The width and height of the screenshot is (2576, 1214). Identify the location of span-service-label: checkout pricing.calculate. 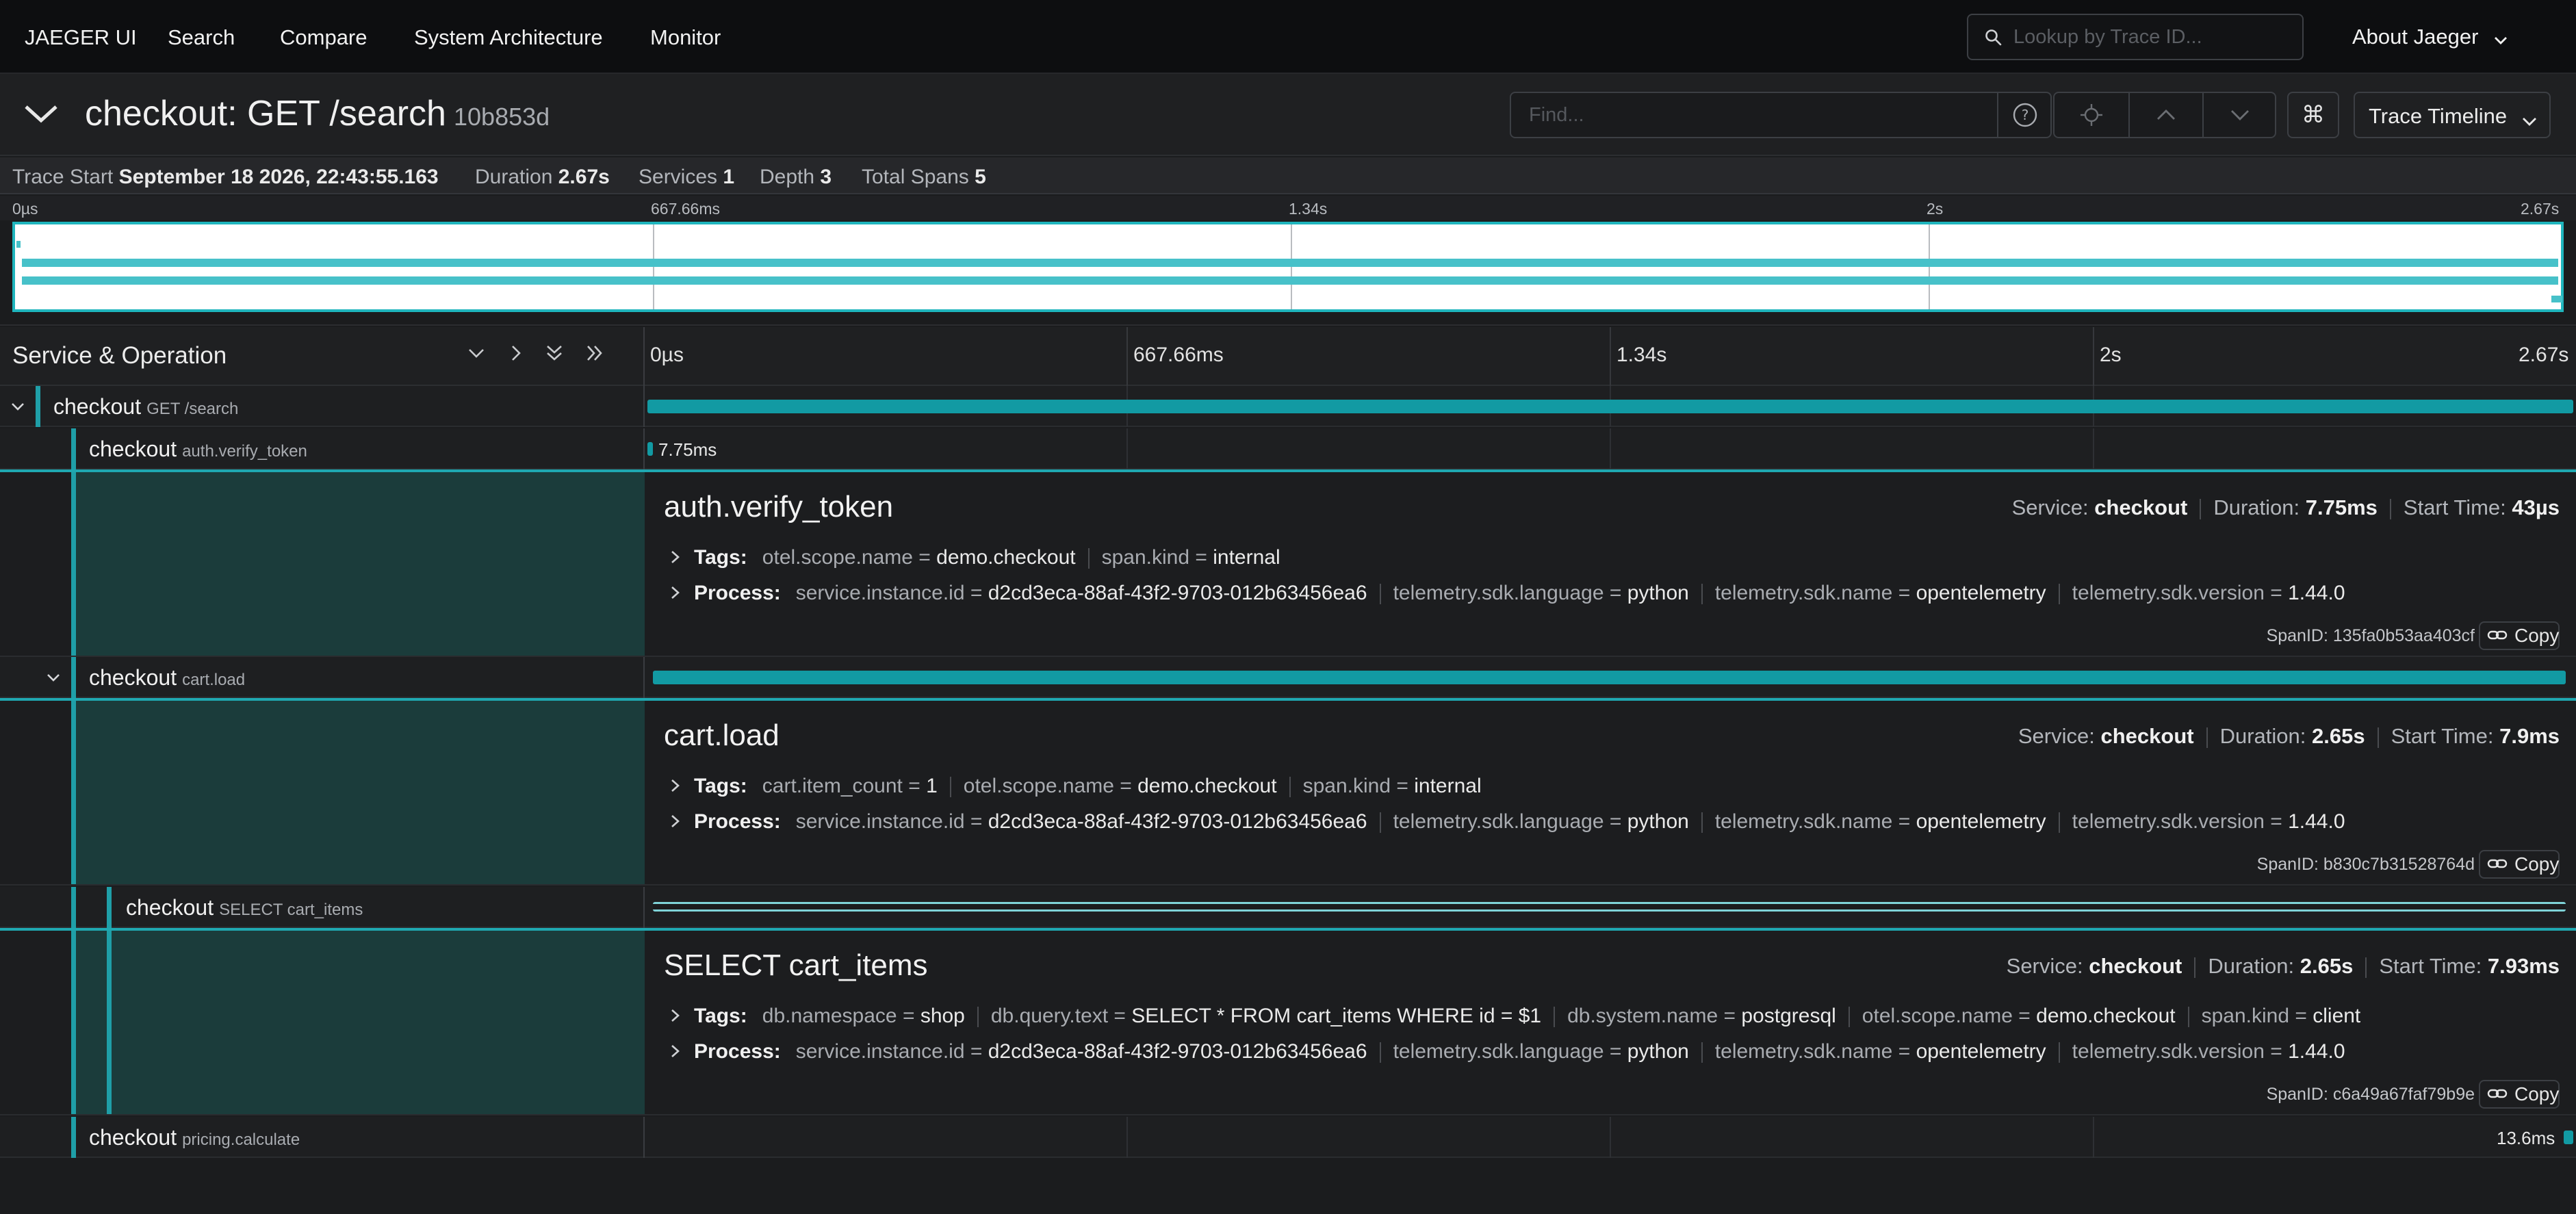
(194, 1138).